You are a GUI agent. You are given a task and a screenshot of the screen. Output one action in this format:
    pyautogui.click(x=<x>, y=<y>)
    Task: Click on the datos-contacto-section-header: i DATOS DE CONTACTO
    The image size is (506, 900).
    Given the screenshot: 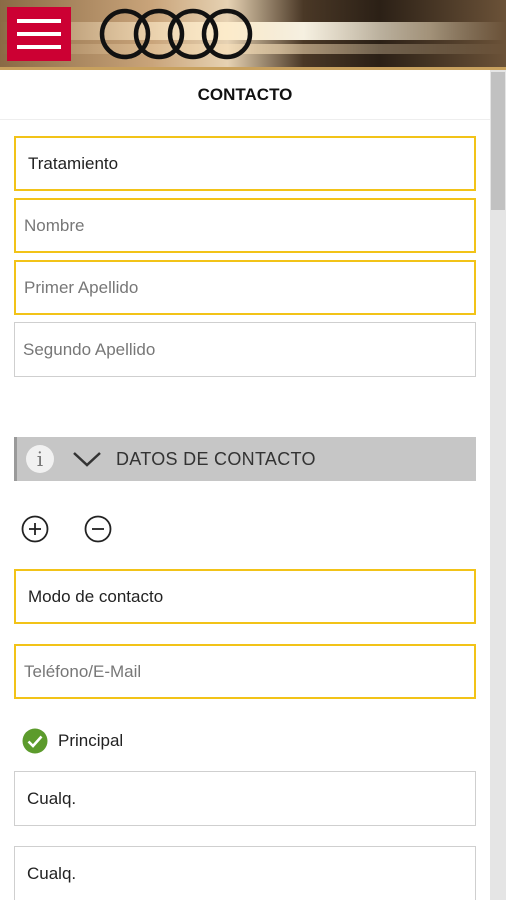 What is the action you would take?
    pyautogui.click(x=245, y=459)
    